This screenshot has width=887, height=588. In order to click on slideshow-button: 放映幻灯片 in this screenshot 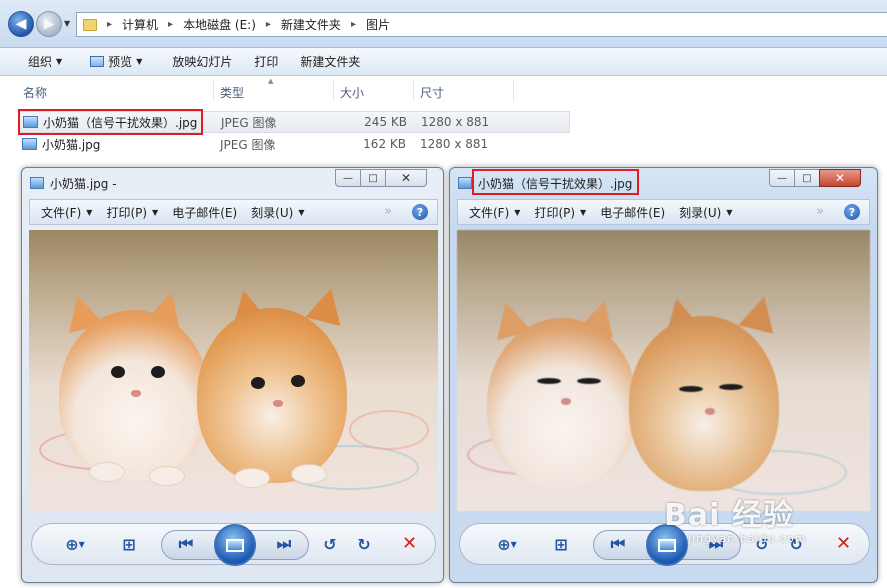, I will do `click(202, 62)`.